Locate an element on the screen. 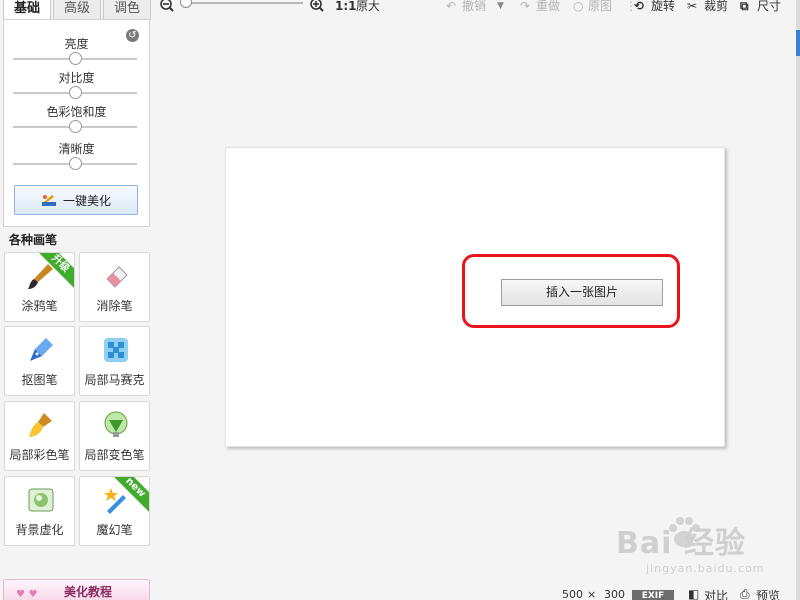  redo-button: 重做 is located at coordinates (548, 7).